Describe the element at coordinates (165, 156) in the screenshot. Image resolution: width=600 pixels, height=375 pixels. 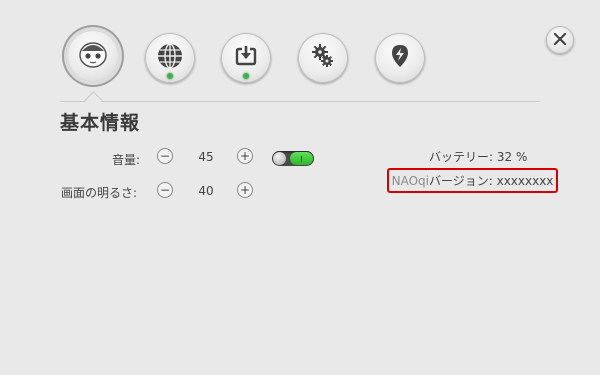
I see `volume-decrease-button: −` at that location.